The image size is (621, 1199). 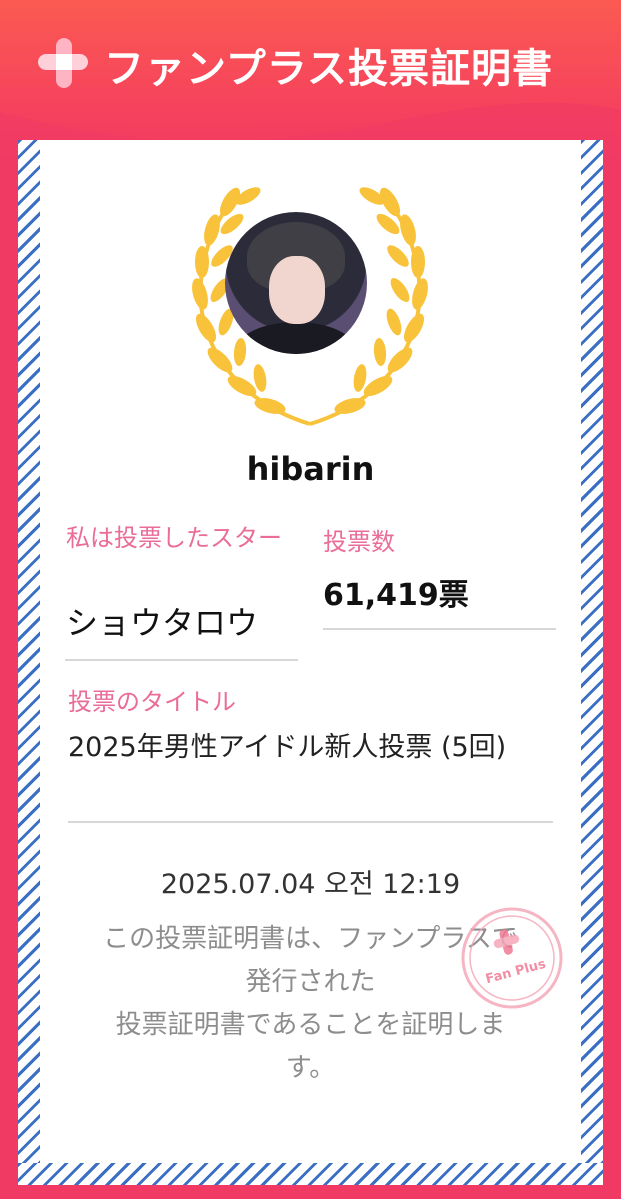 I want to click on vote-date: 2025.07.04 오전 12:19, so click(x=310, y=884).